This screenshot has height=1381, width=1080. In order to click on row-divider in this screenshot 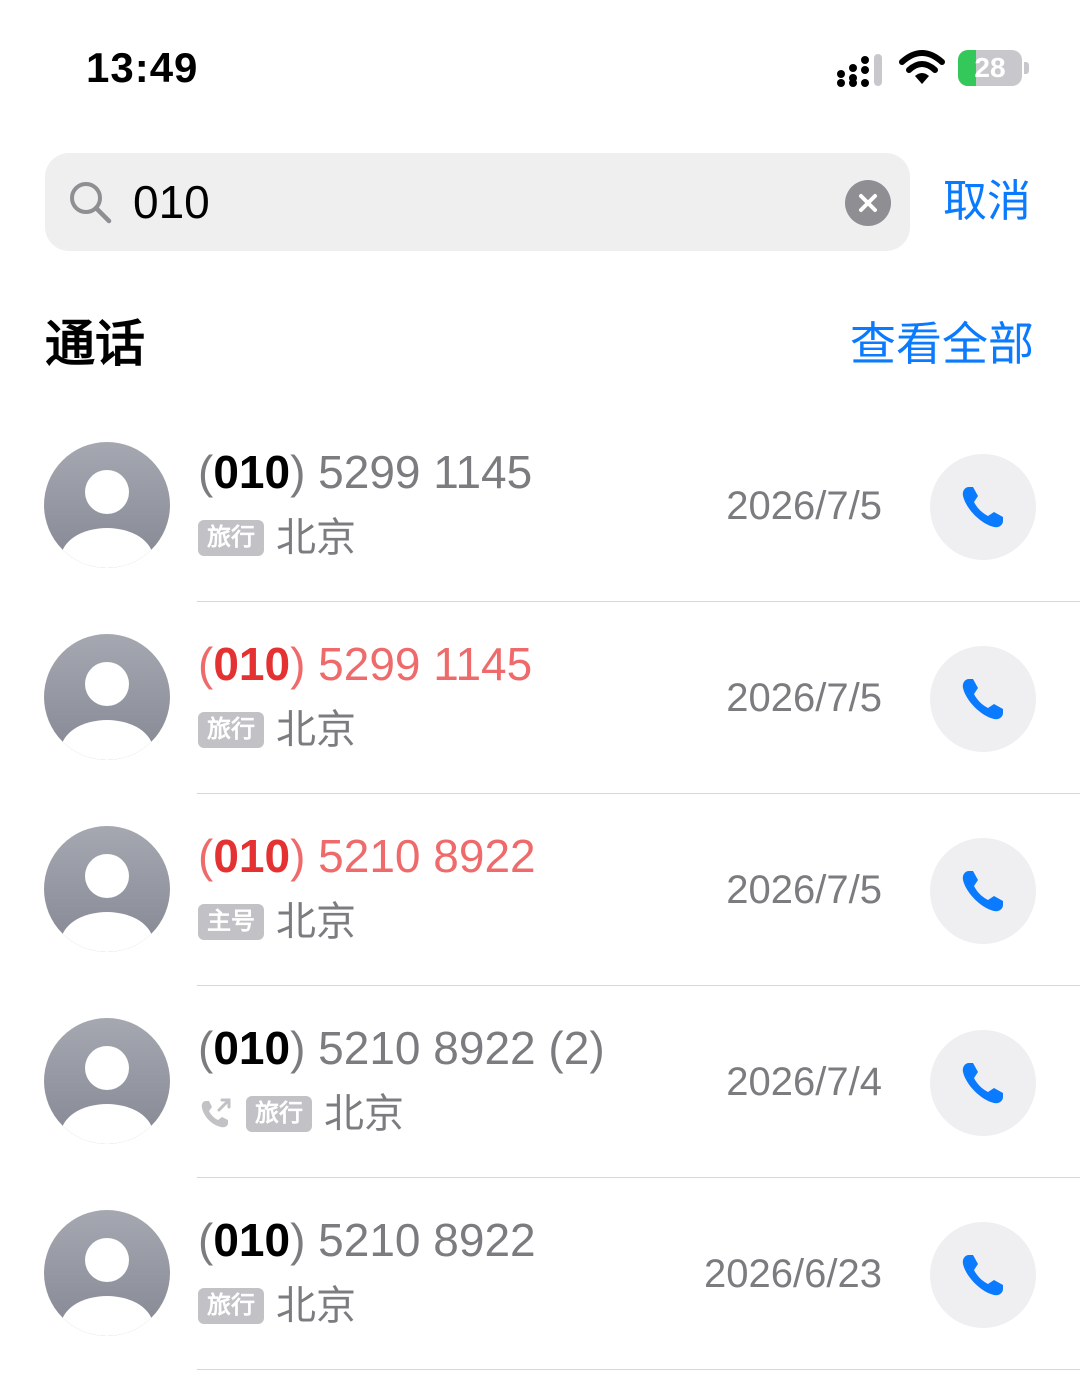, I will do `click(638, 1369)`.